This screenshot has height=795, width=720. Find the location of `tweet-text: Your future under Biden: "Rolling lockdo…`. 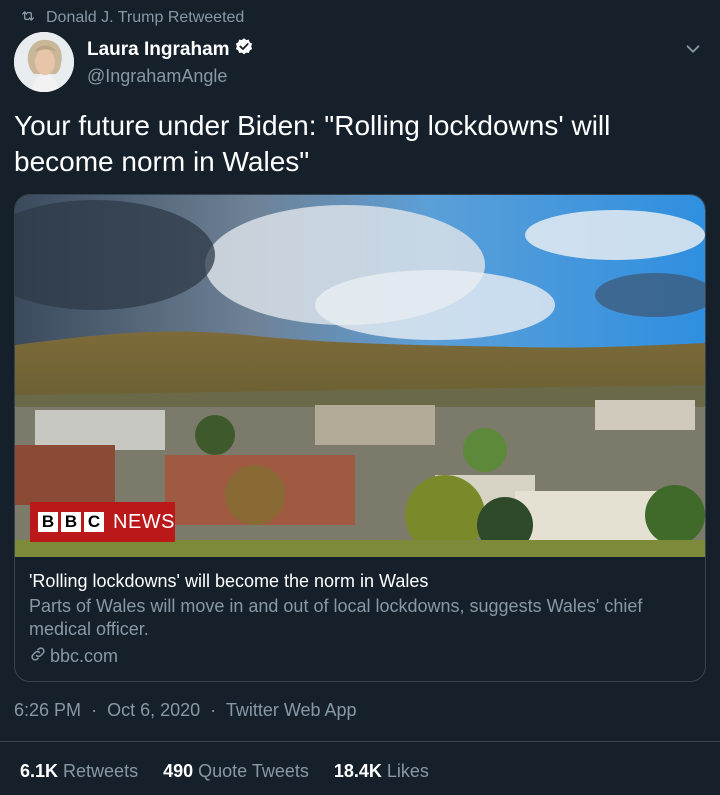

tweet-text: Your future under Biden: "Rolling lockdo… is located at coordinates (312, 143).